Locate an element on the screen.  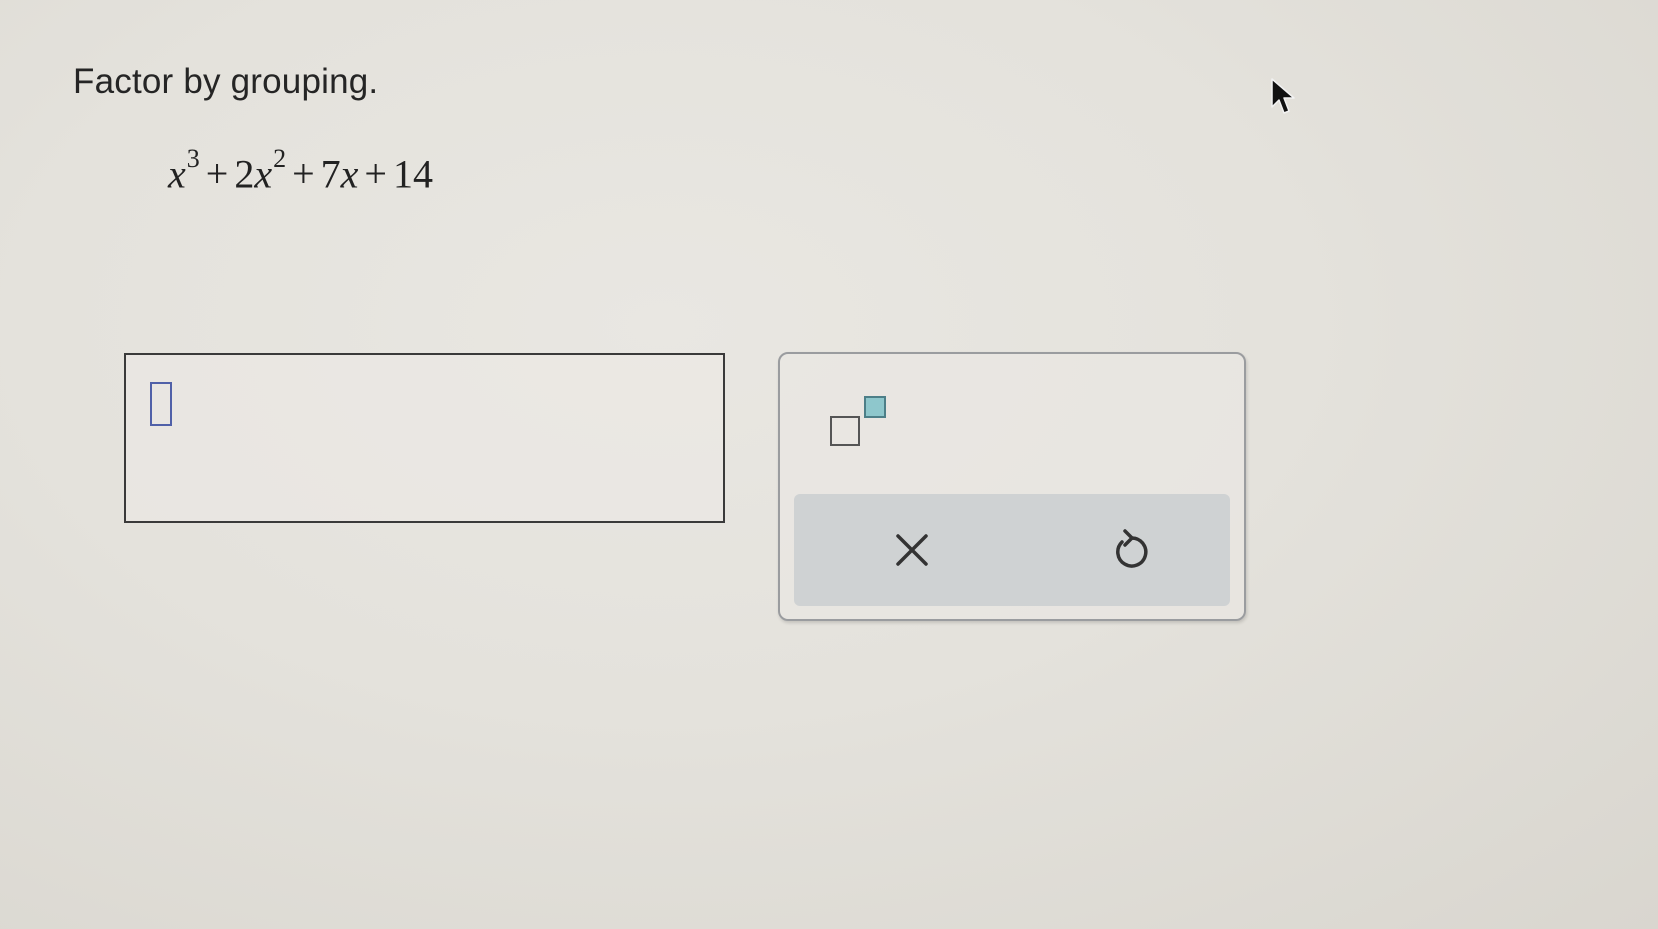
instruction-text: Factor by grouping. is located at coordinates (226, 81).